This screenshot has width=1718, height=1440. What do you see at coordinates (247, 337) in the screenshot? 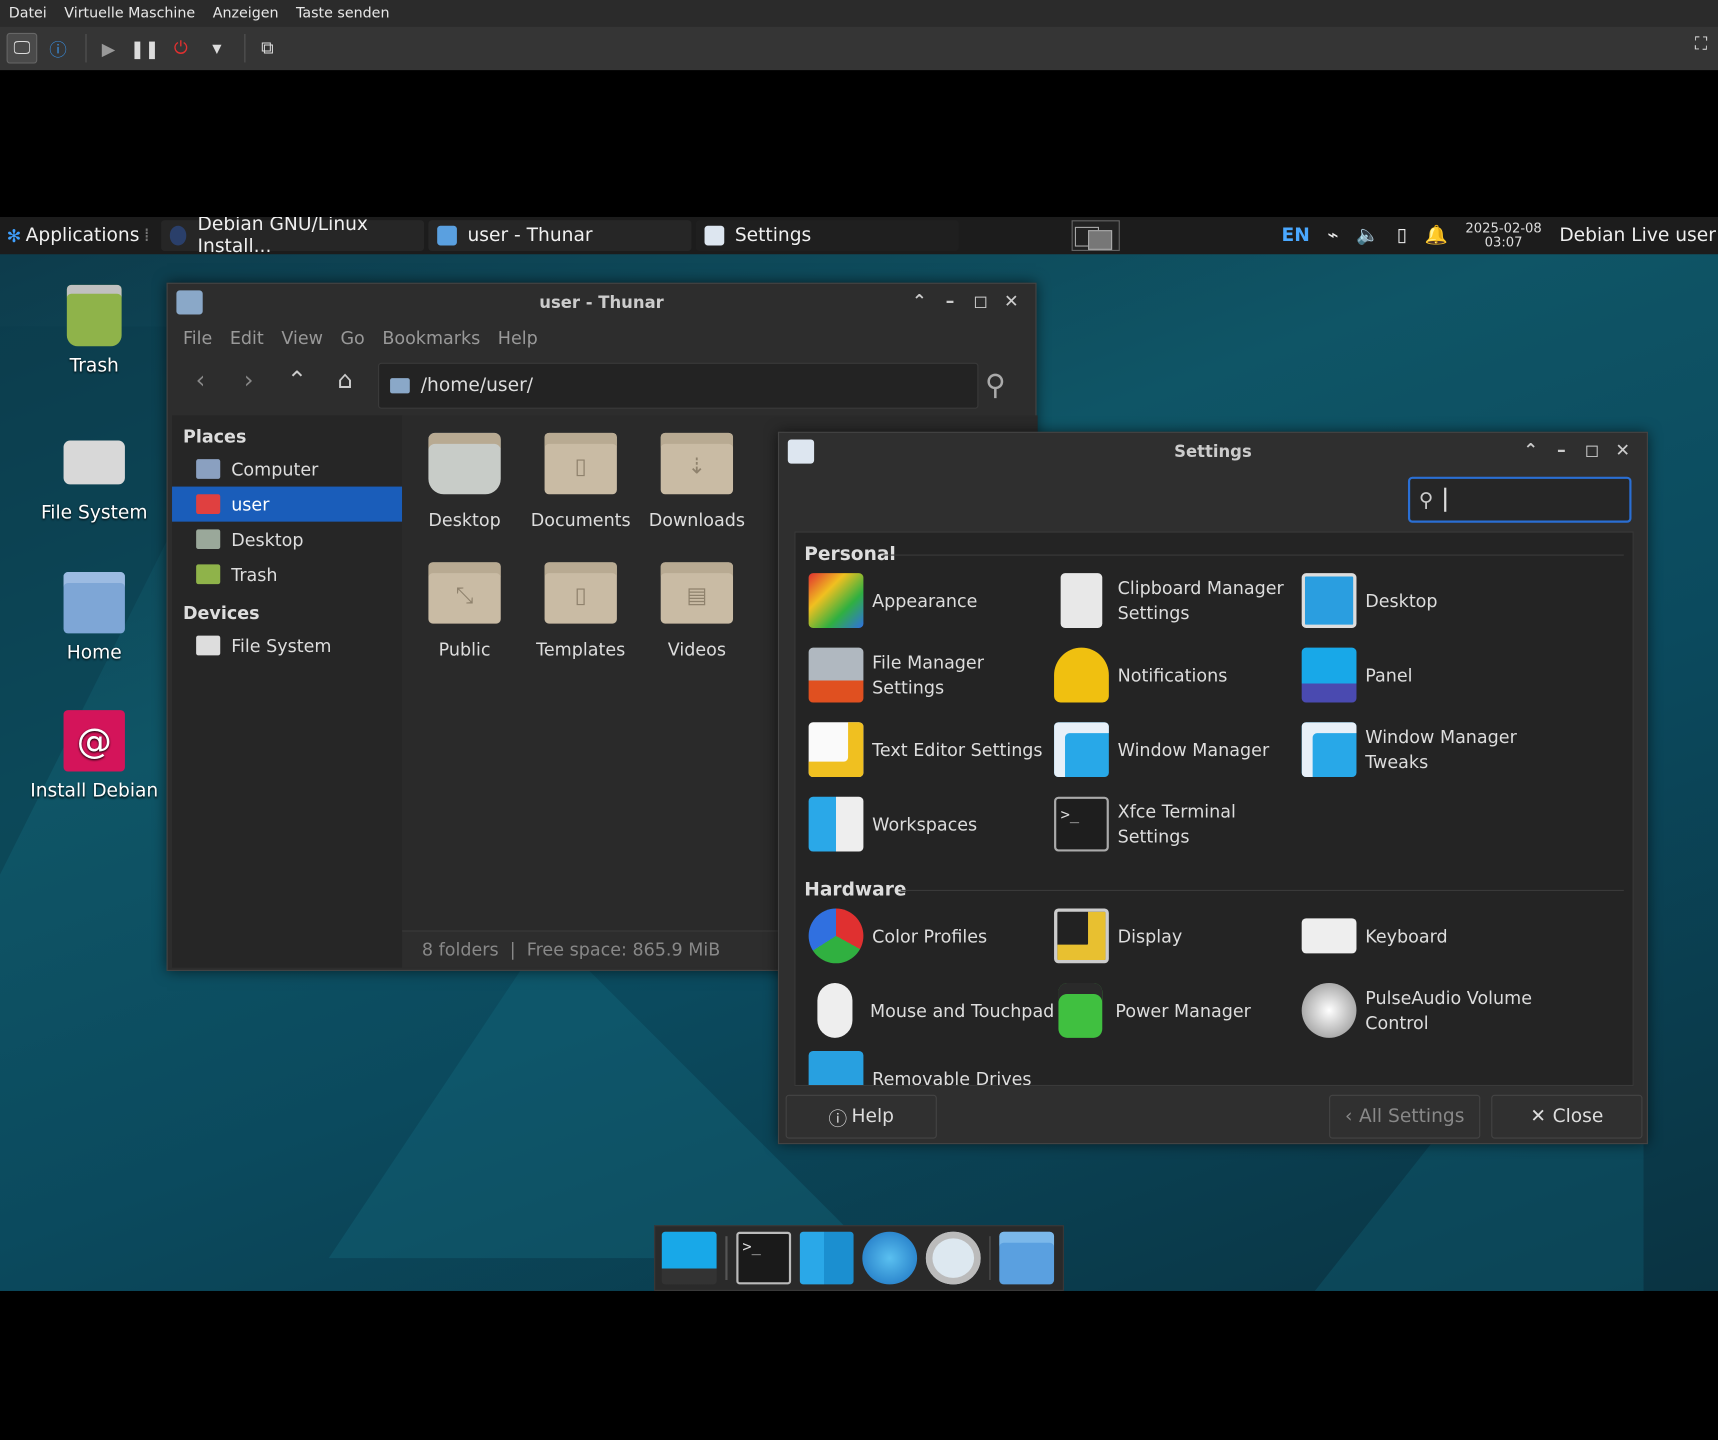
I see `menu-edit: Edit` at bounding box center [247, 337].